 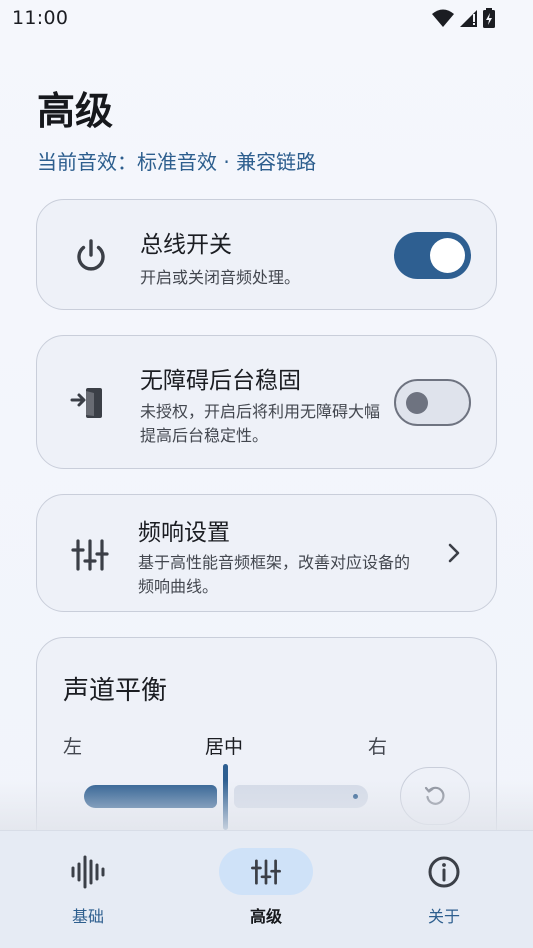 What do you see at coordinates (186, 245) in the screenshot?
I see `bus-switch-title: 总线开关` at bounding box center [186, 245].